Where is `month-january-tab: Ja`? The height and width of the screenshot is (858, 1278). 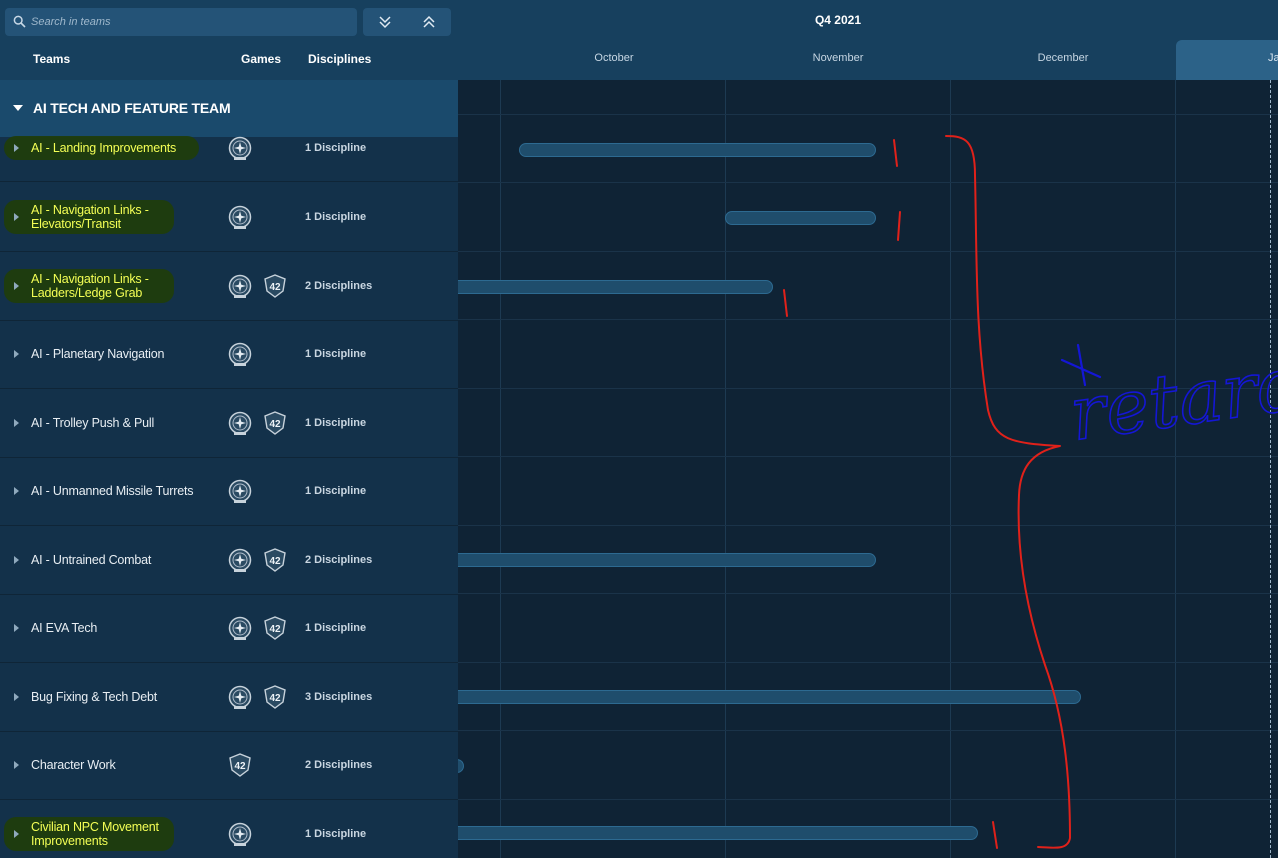 month-january-tab: Ja is located at coordinates (1227, 60).